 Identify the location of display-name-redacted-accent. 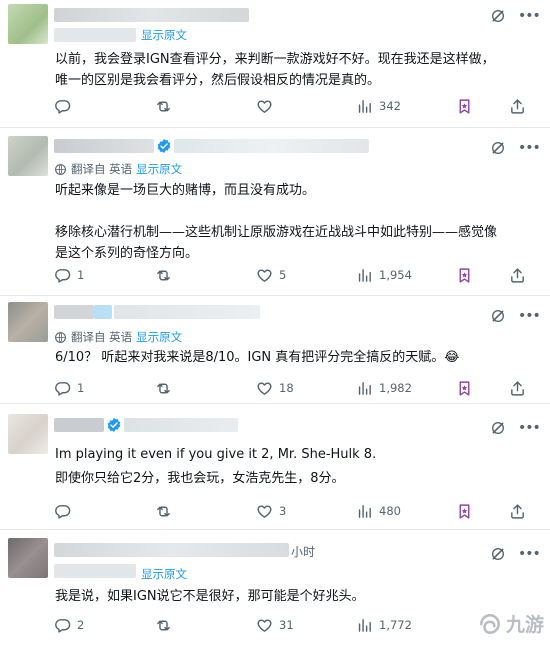
(103, 312).